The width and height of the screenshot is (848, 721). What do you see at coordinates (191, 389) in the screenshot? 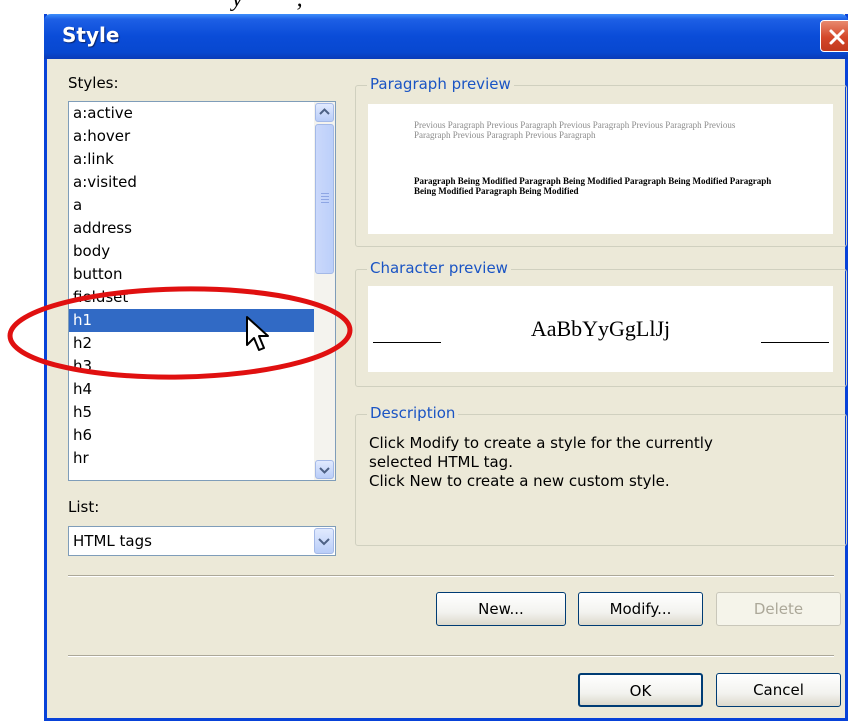
I see `style-list-item-h4: h4` at bounding box center [191, 389].